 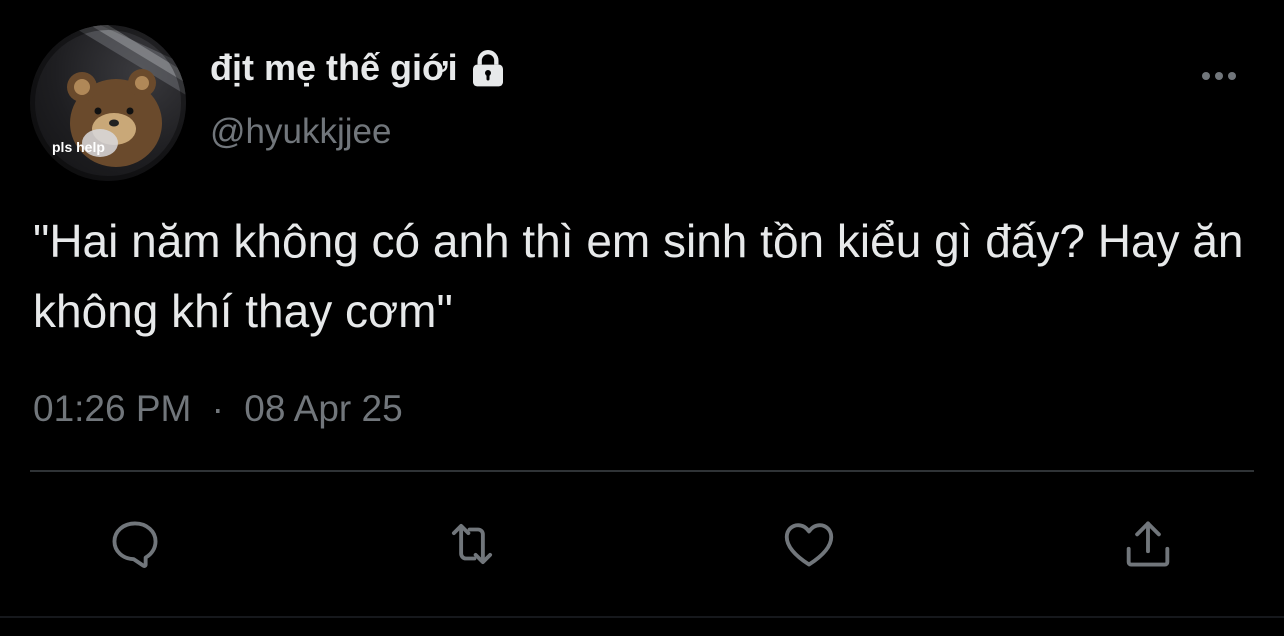 I want to click on timestamp-row: 01:26 PM · 08 Apr 25, so click(x=218, y=409).